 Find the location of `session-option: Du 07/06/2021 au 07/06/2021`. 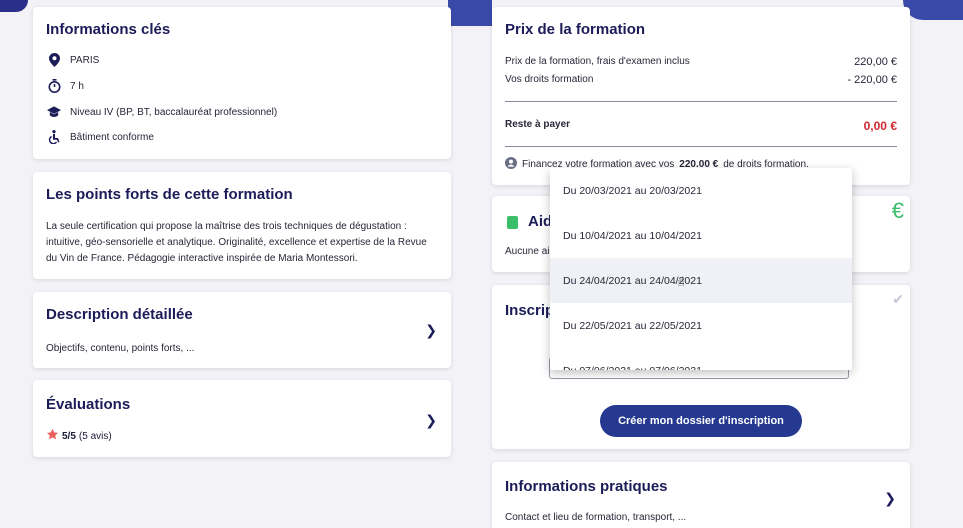

session-option: Du 07/06/2021 au 07/06/2021 is located at coordinates (701, 359).